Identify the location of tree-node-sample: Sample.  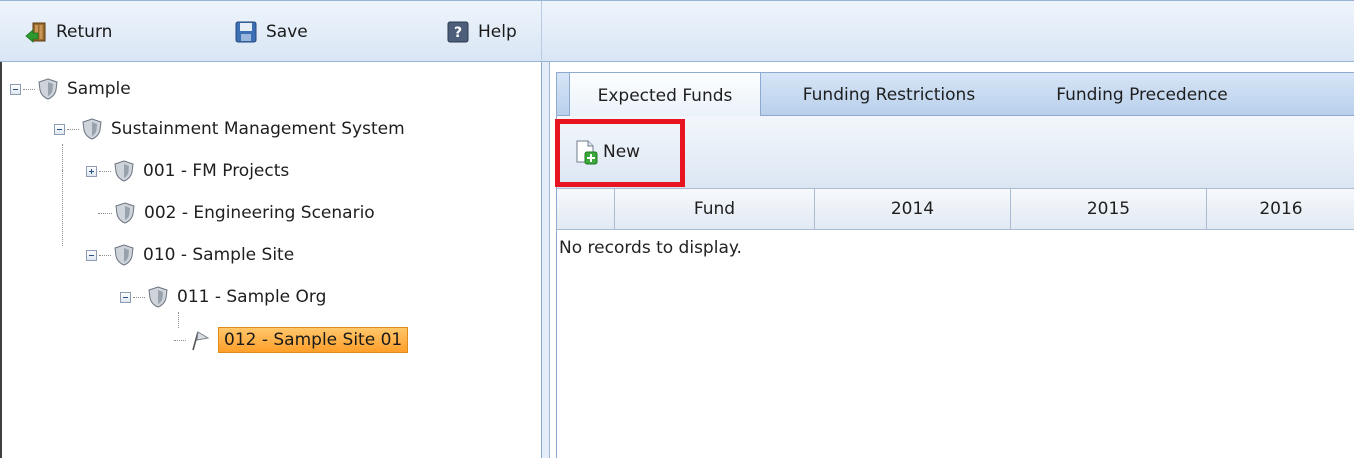
(70, 89).